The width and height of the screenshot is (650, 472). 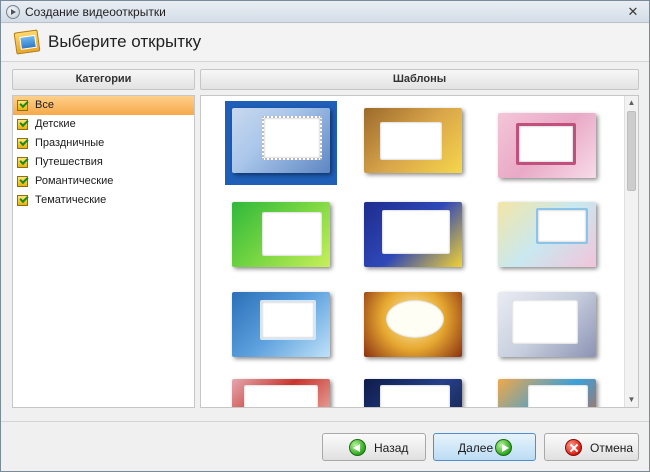 What do you see at coordinates (13, 12) in the screenshot?
I see `app-icon` at bounding box center [13, 12].